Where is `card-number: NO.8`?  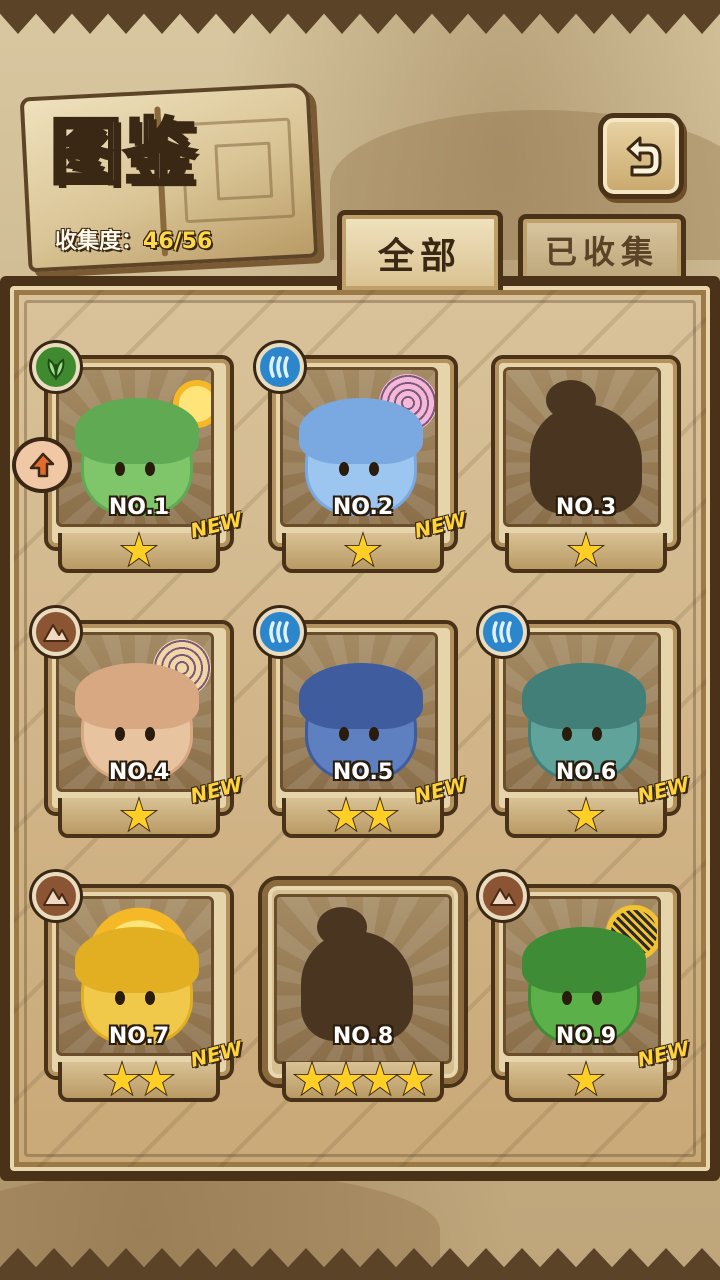 card-number: NO.8 is located at coordinates (363, 1036).